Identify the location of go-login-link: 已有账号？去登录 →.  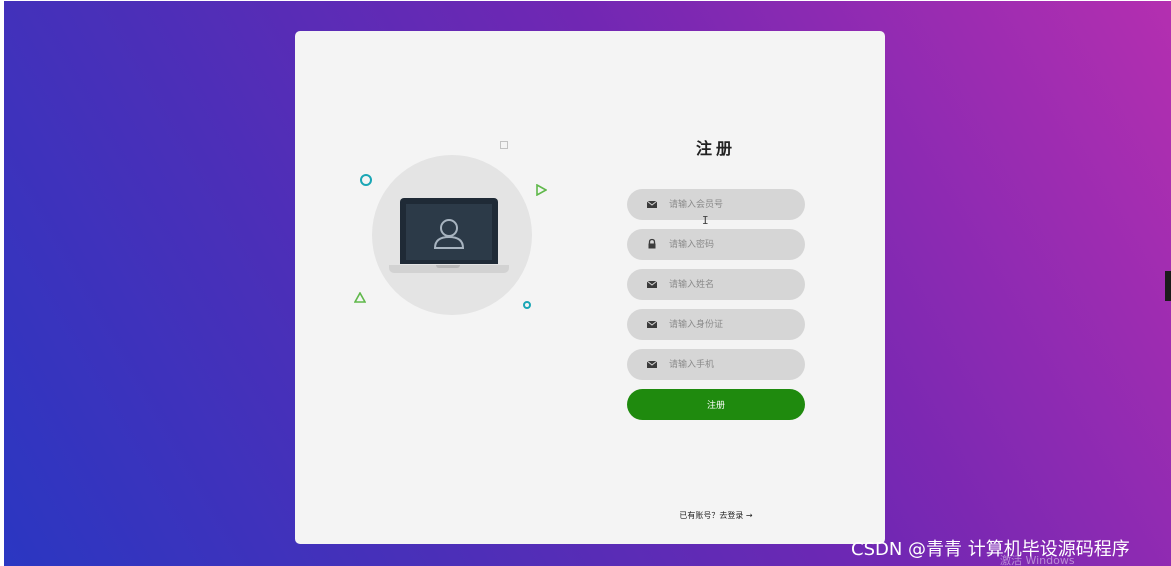
(716, 515).